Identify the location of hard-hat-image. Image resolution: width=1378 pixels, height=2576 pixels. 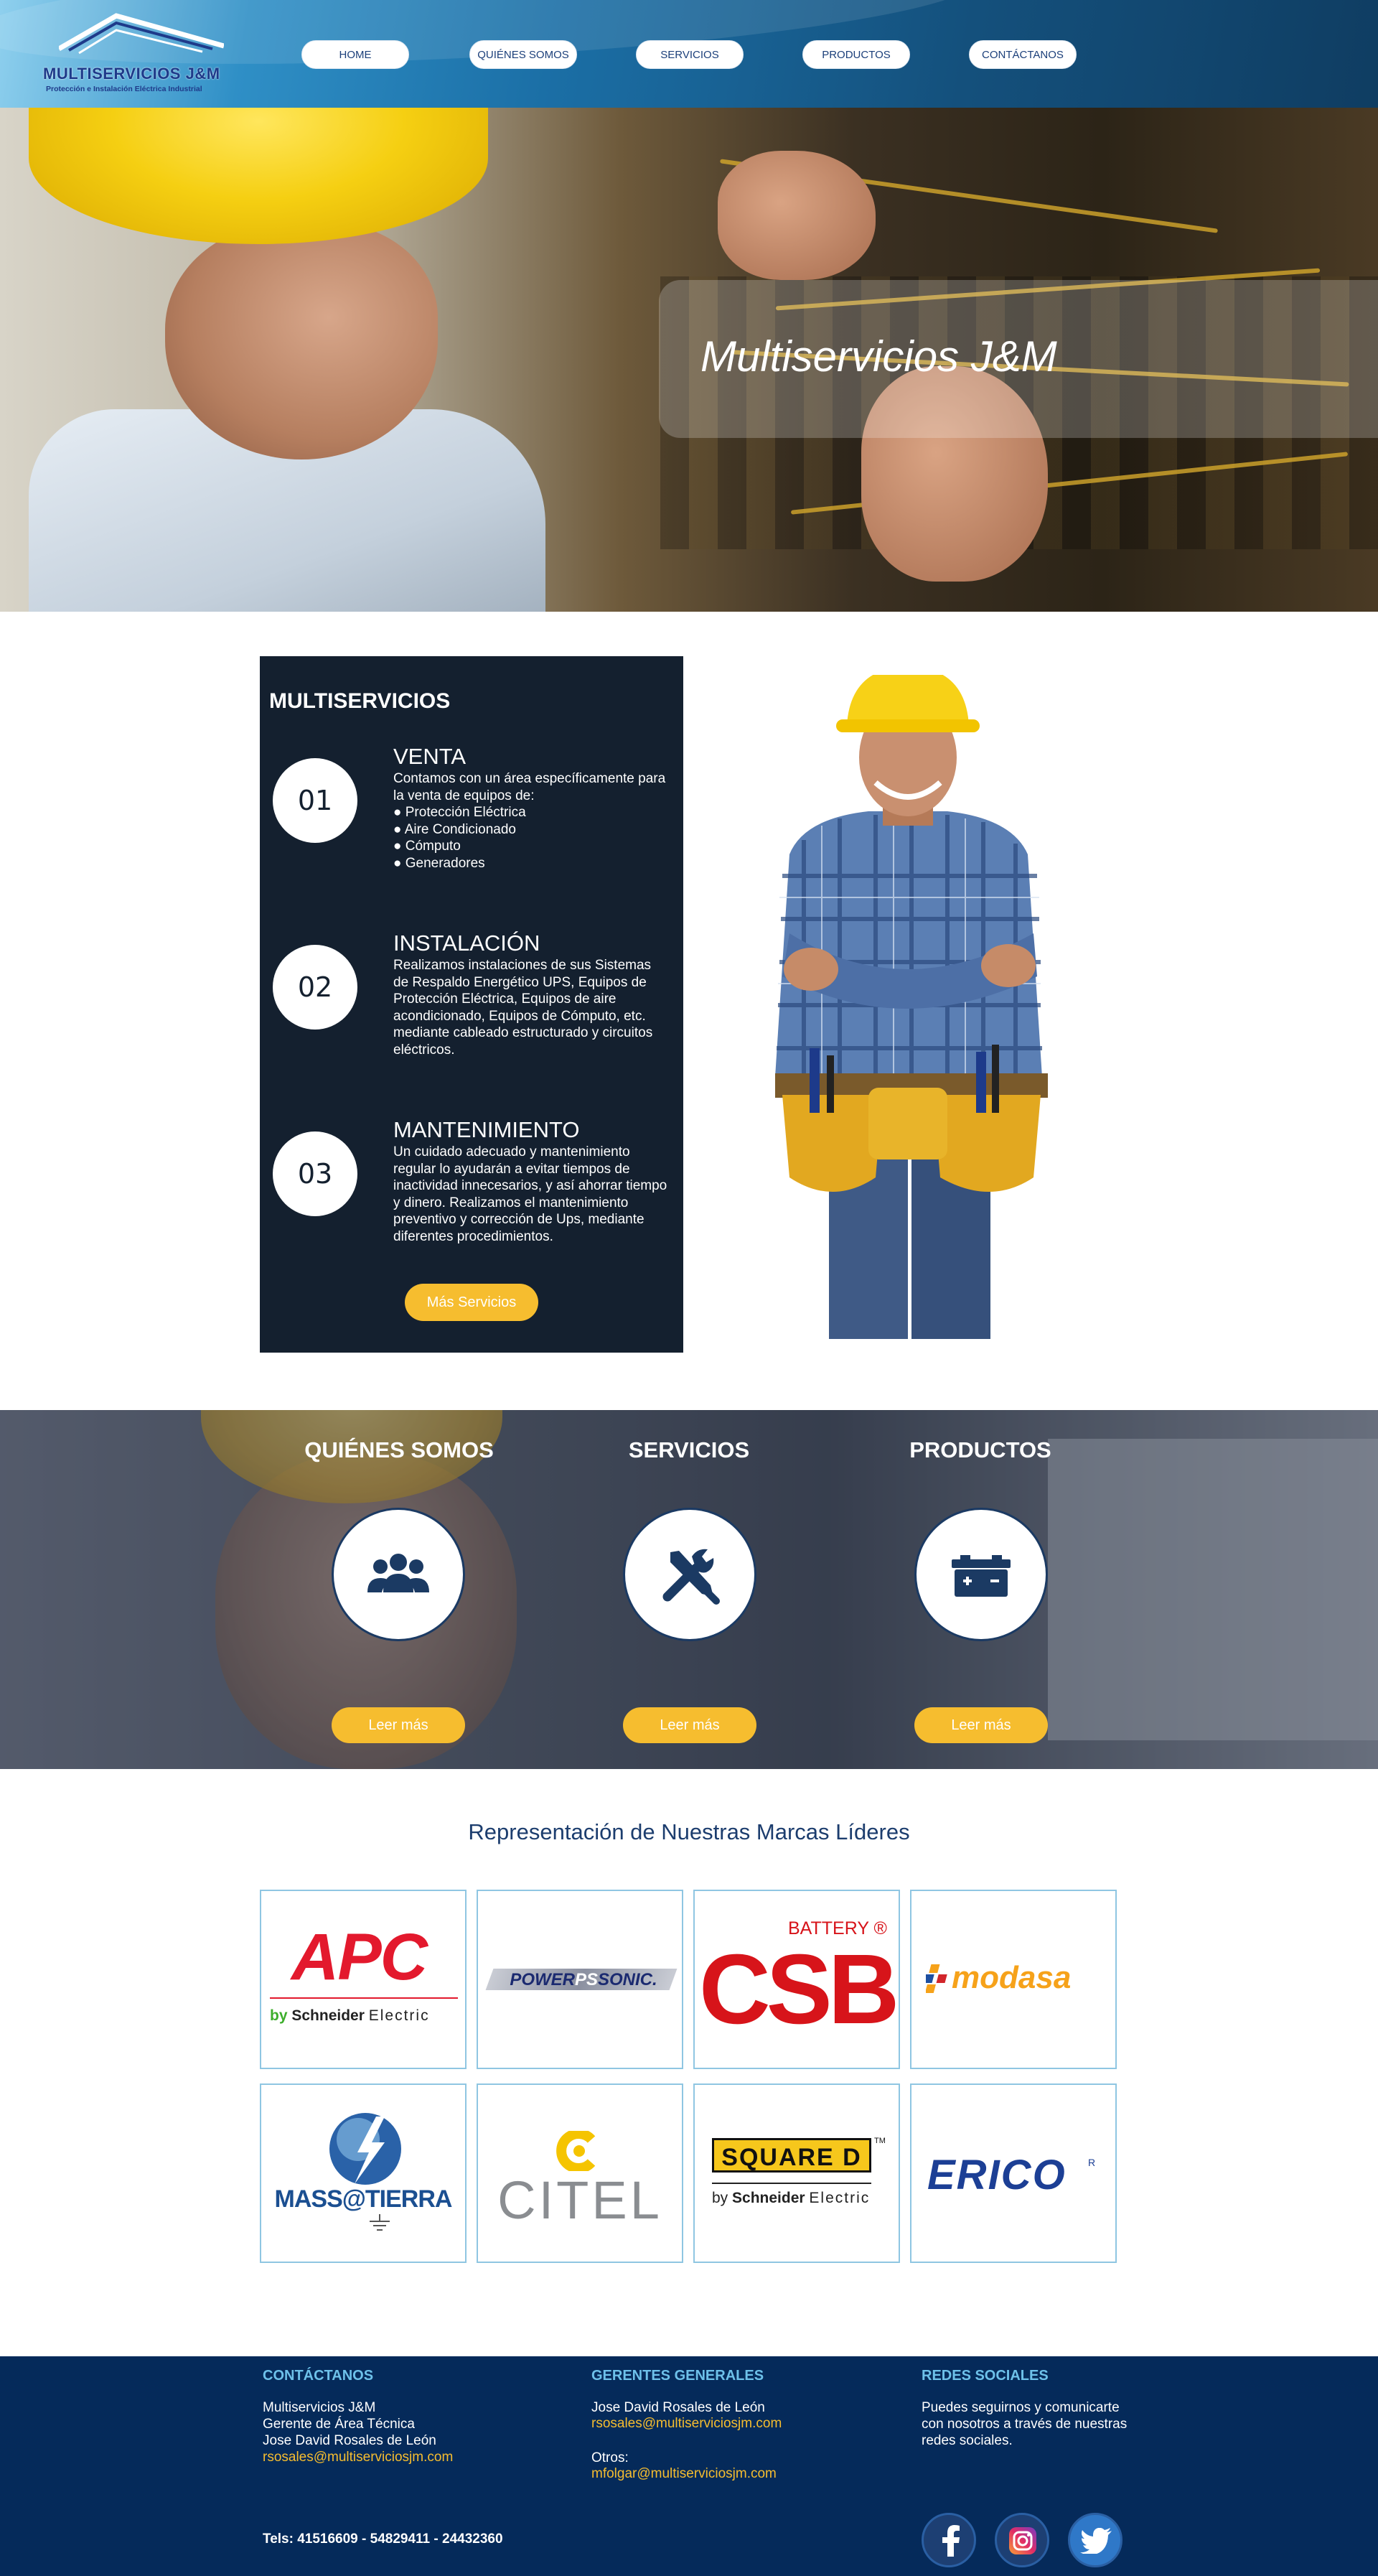
(258, 176).